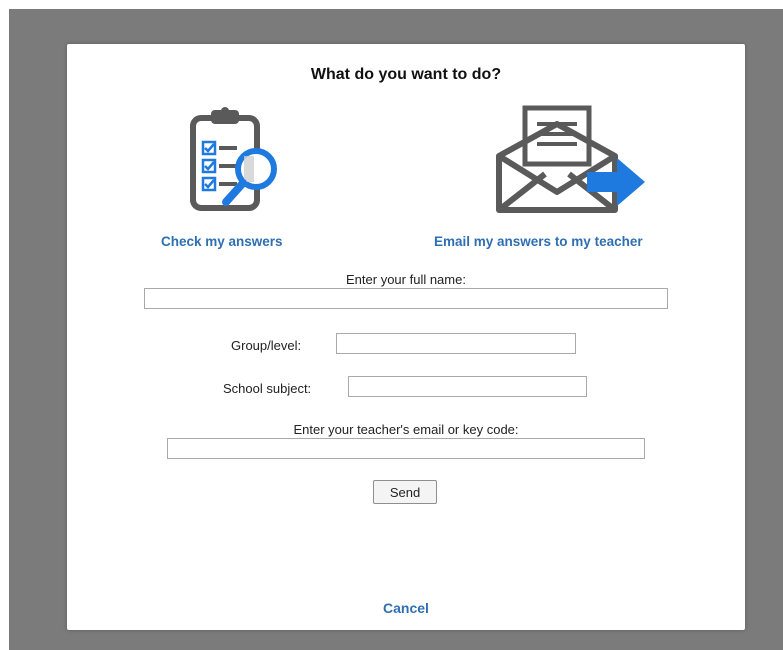 Image resolution: width=783 pixels, height=650 pixels. What do you see at coordinates (467, 386) in the screenshot?
I see `school-subject-input` at bounding box center [467, 386].